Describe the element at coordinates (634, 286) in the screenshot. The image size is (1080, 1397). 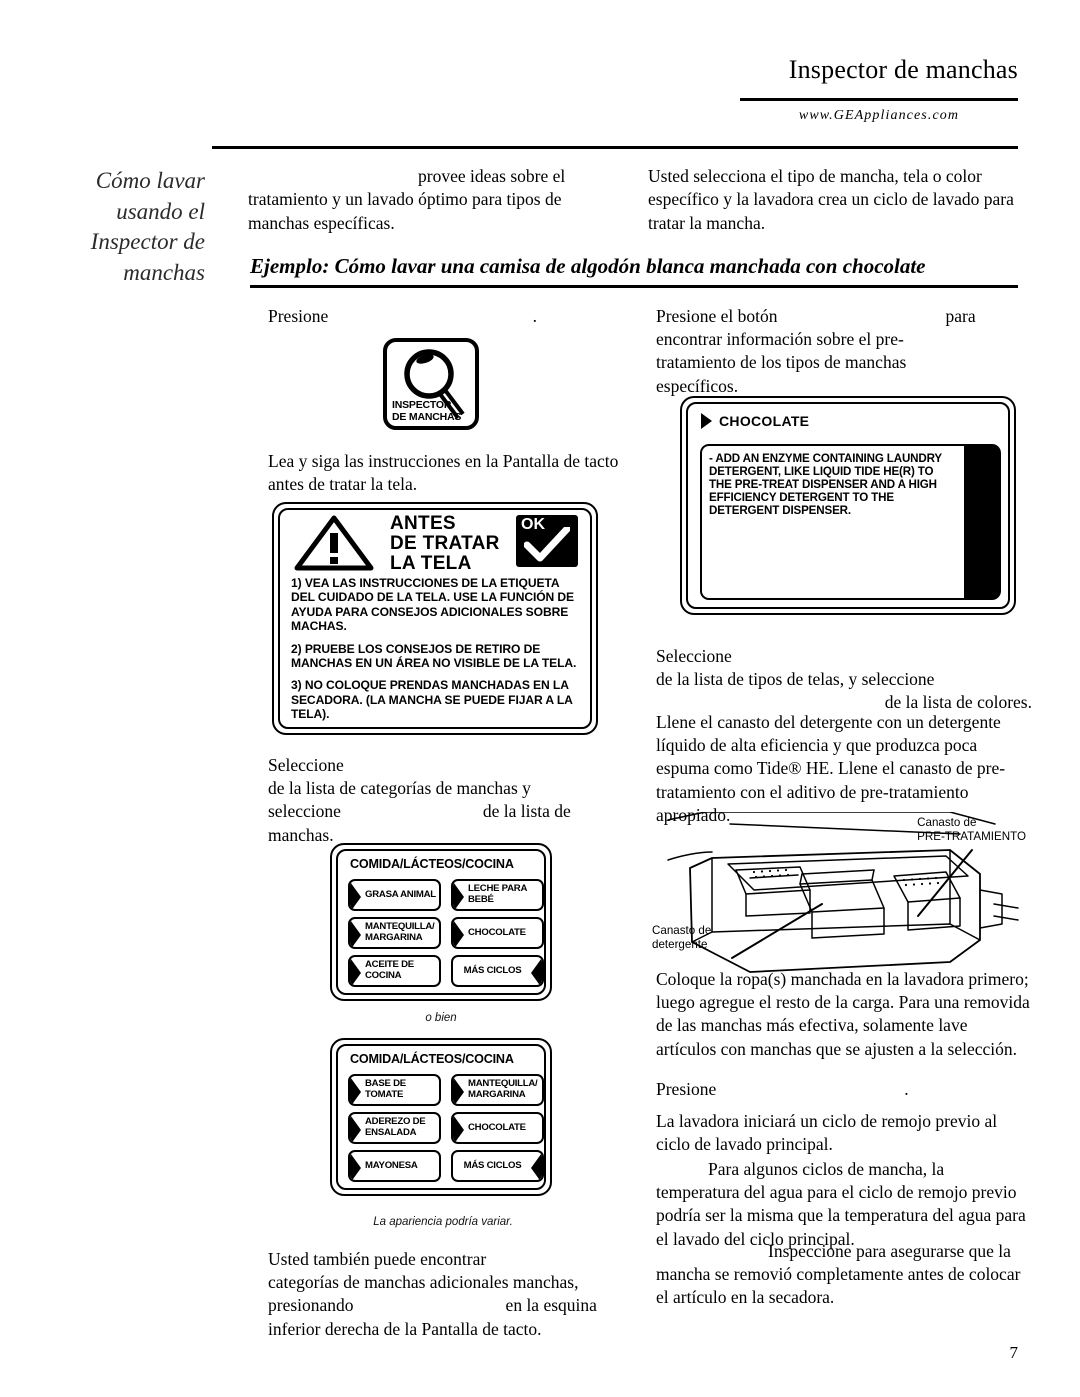
I see `example-divider` at that location.